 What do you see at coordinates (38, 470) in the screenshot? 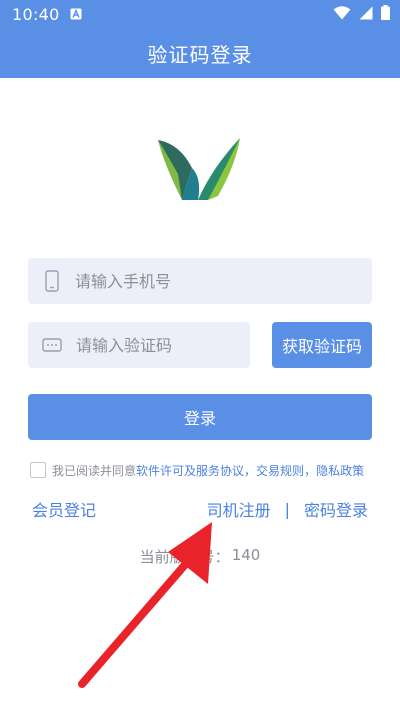
I see `agreement-checkbox` at bounding box center [38, 470].